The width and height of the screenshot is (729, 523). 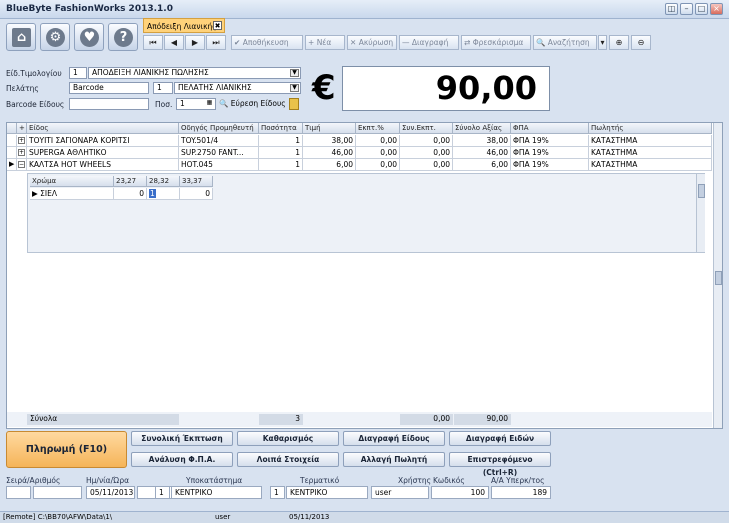 What do you see at coordinates (686, 9) in the screenshot?
I see `minimize-icon: –` at bounding box center [686, 9].